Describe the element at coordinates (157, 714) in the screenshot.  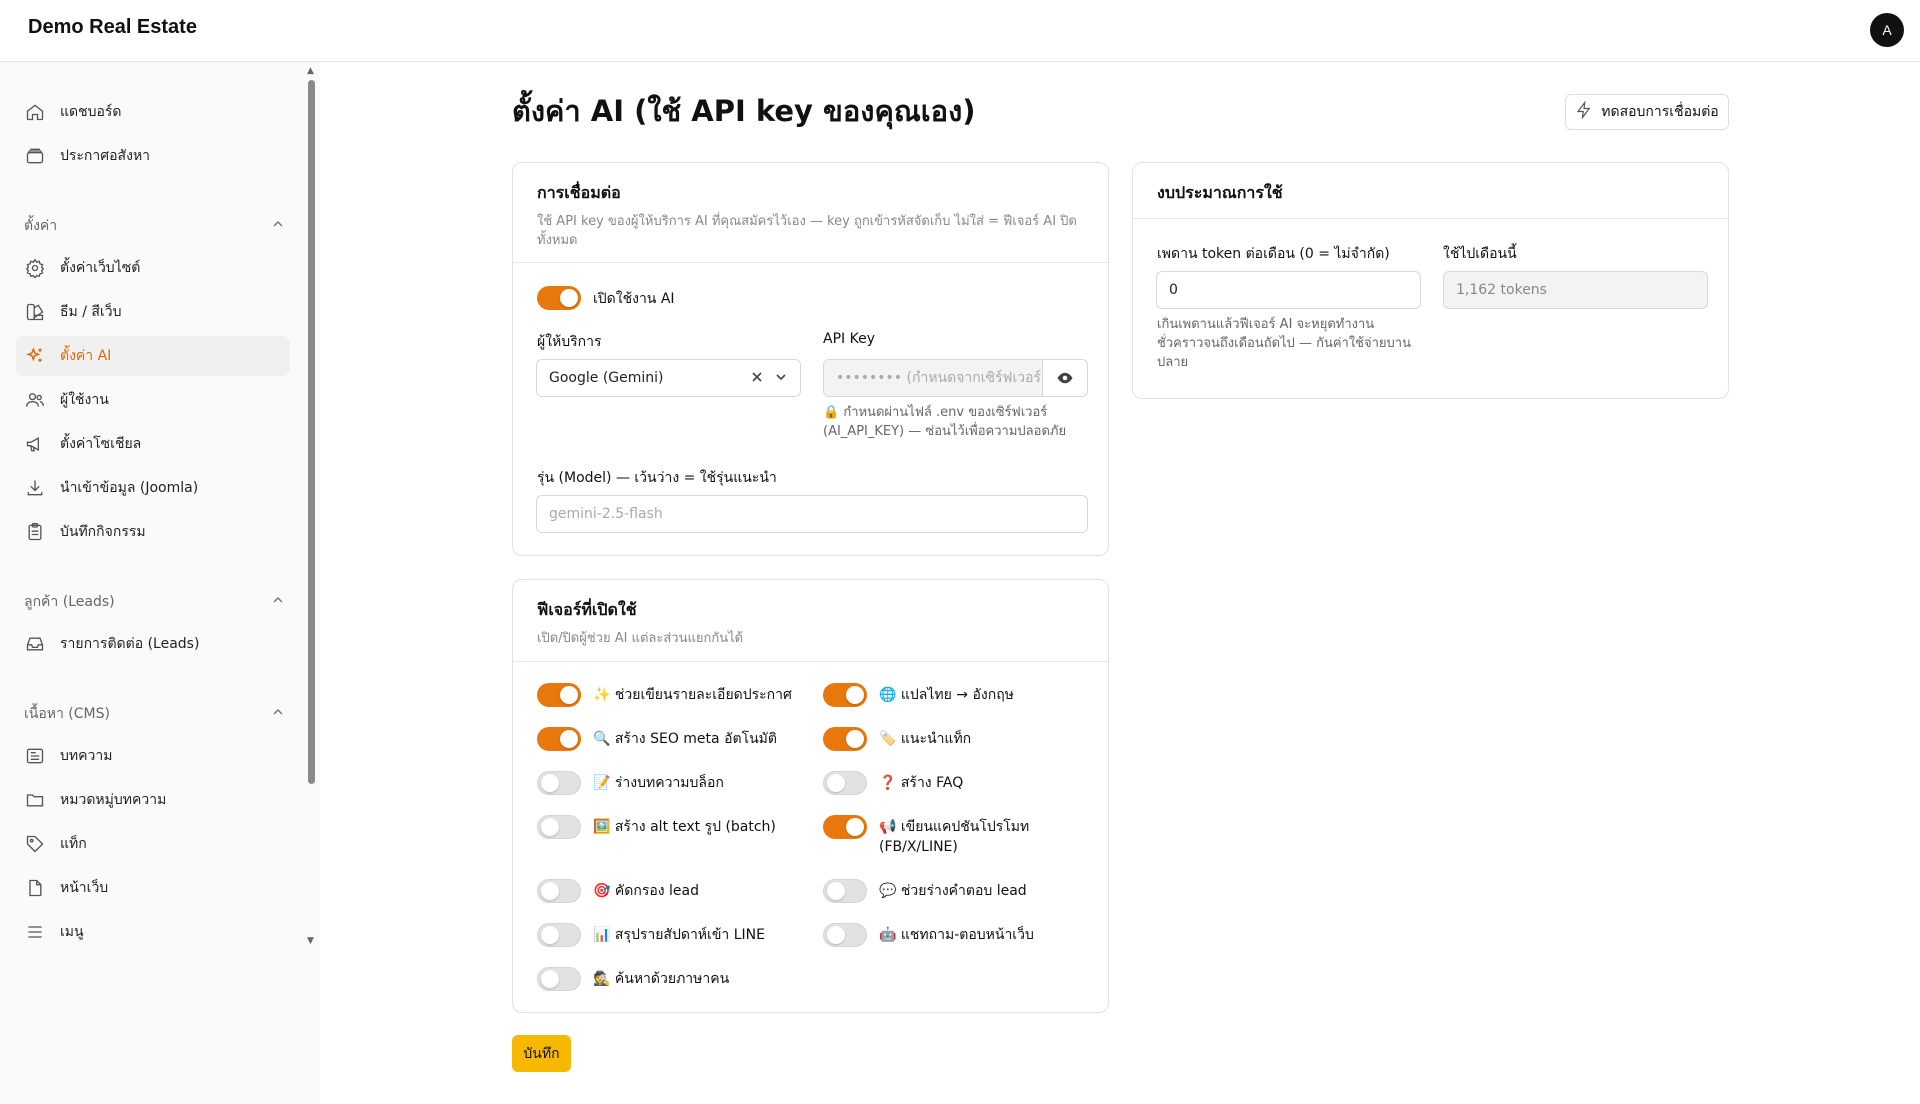
I see `sidebar-group-cms: เนื้อหา (CMS)` at that location.